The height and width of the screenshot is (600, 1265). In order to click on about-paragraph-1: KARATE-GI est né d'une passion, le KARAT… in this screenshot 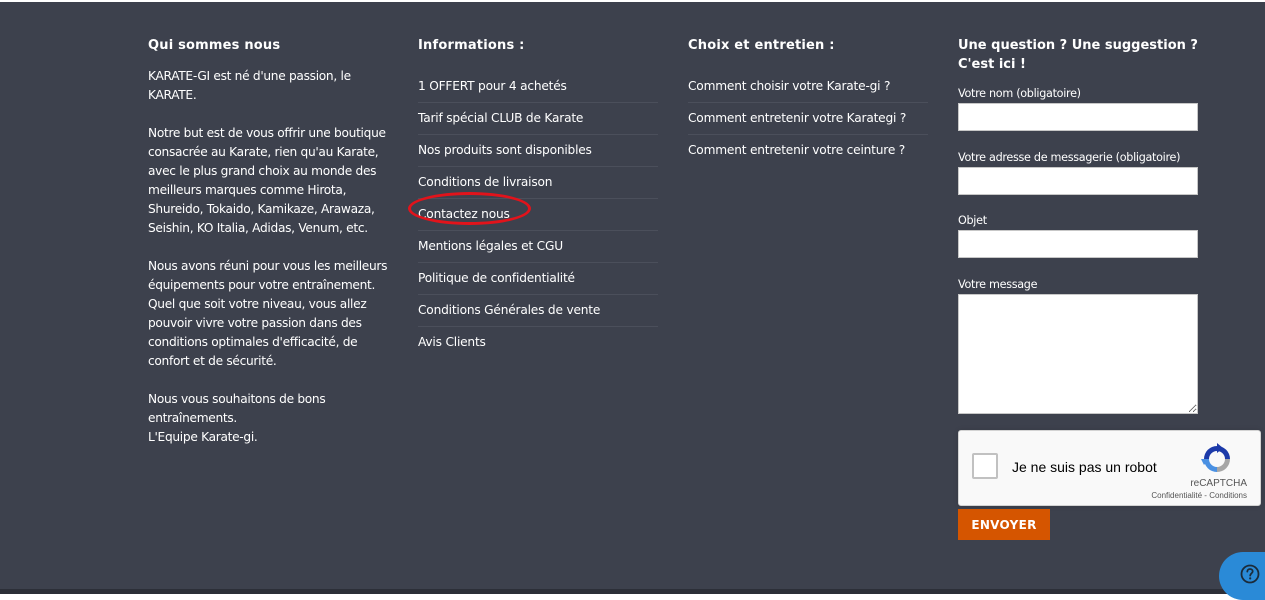, I will do `click(249, 85)`.